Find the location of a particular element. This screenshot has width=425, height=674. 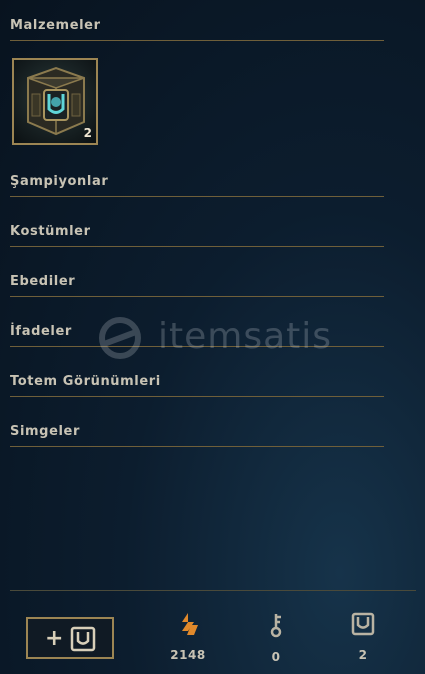

currency-keys: 0 is located at coordinates (276, 638).